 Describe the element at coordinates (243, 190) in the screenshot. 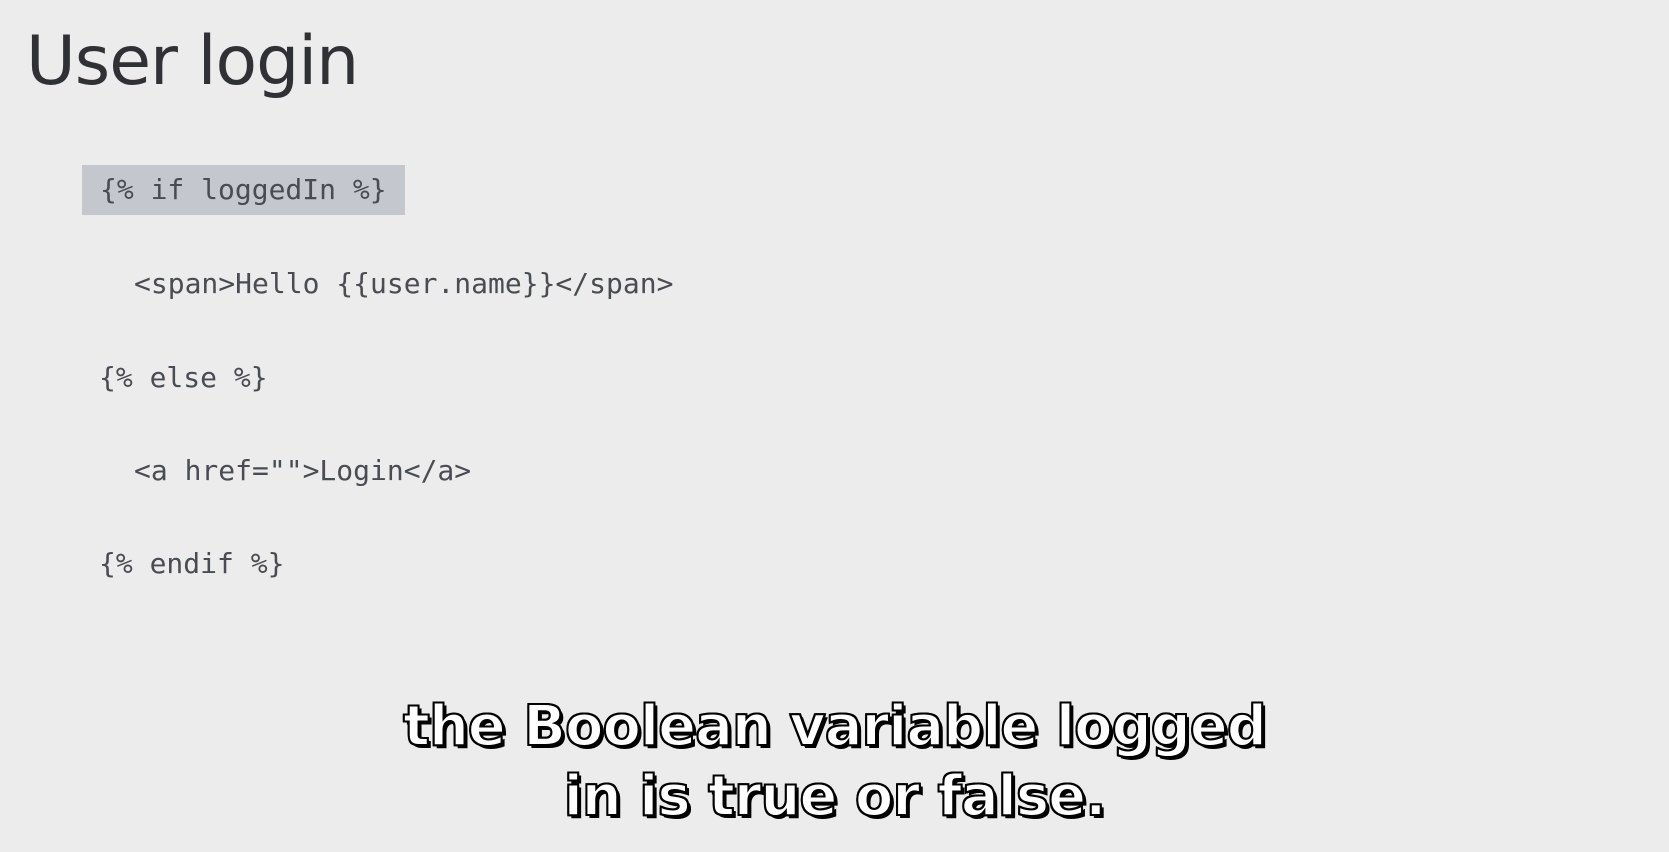

I see `code-line-if-highlighted: {% if loggedIn %}` at that location.